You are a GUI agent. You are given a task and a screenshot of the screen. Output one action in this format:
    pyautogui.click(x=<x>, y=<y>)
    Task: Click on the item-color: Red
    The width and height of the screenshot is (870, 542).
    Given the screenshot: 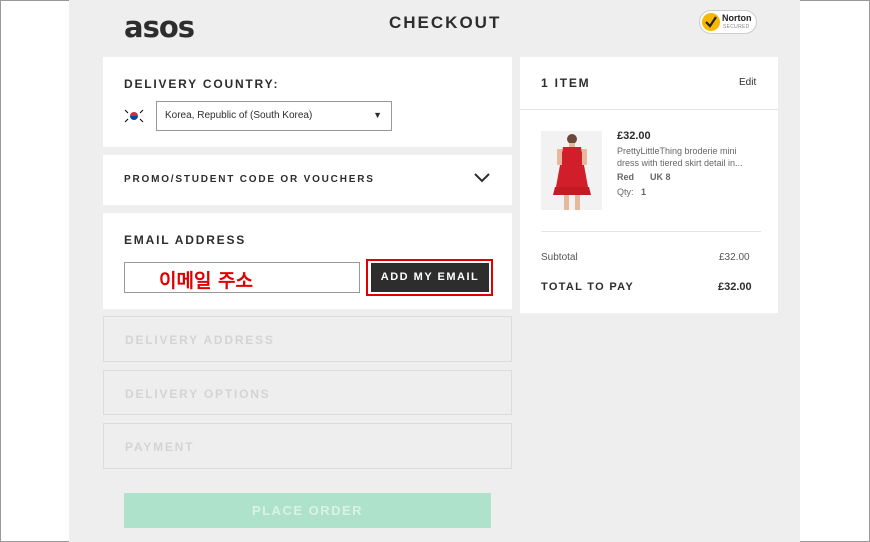 What is the action you would take?
    pyautogui.click(x=626, y=177)
    